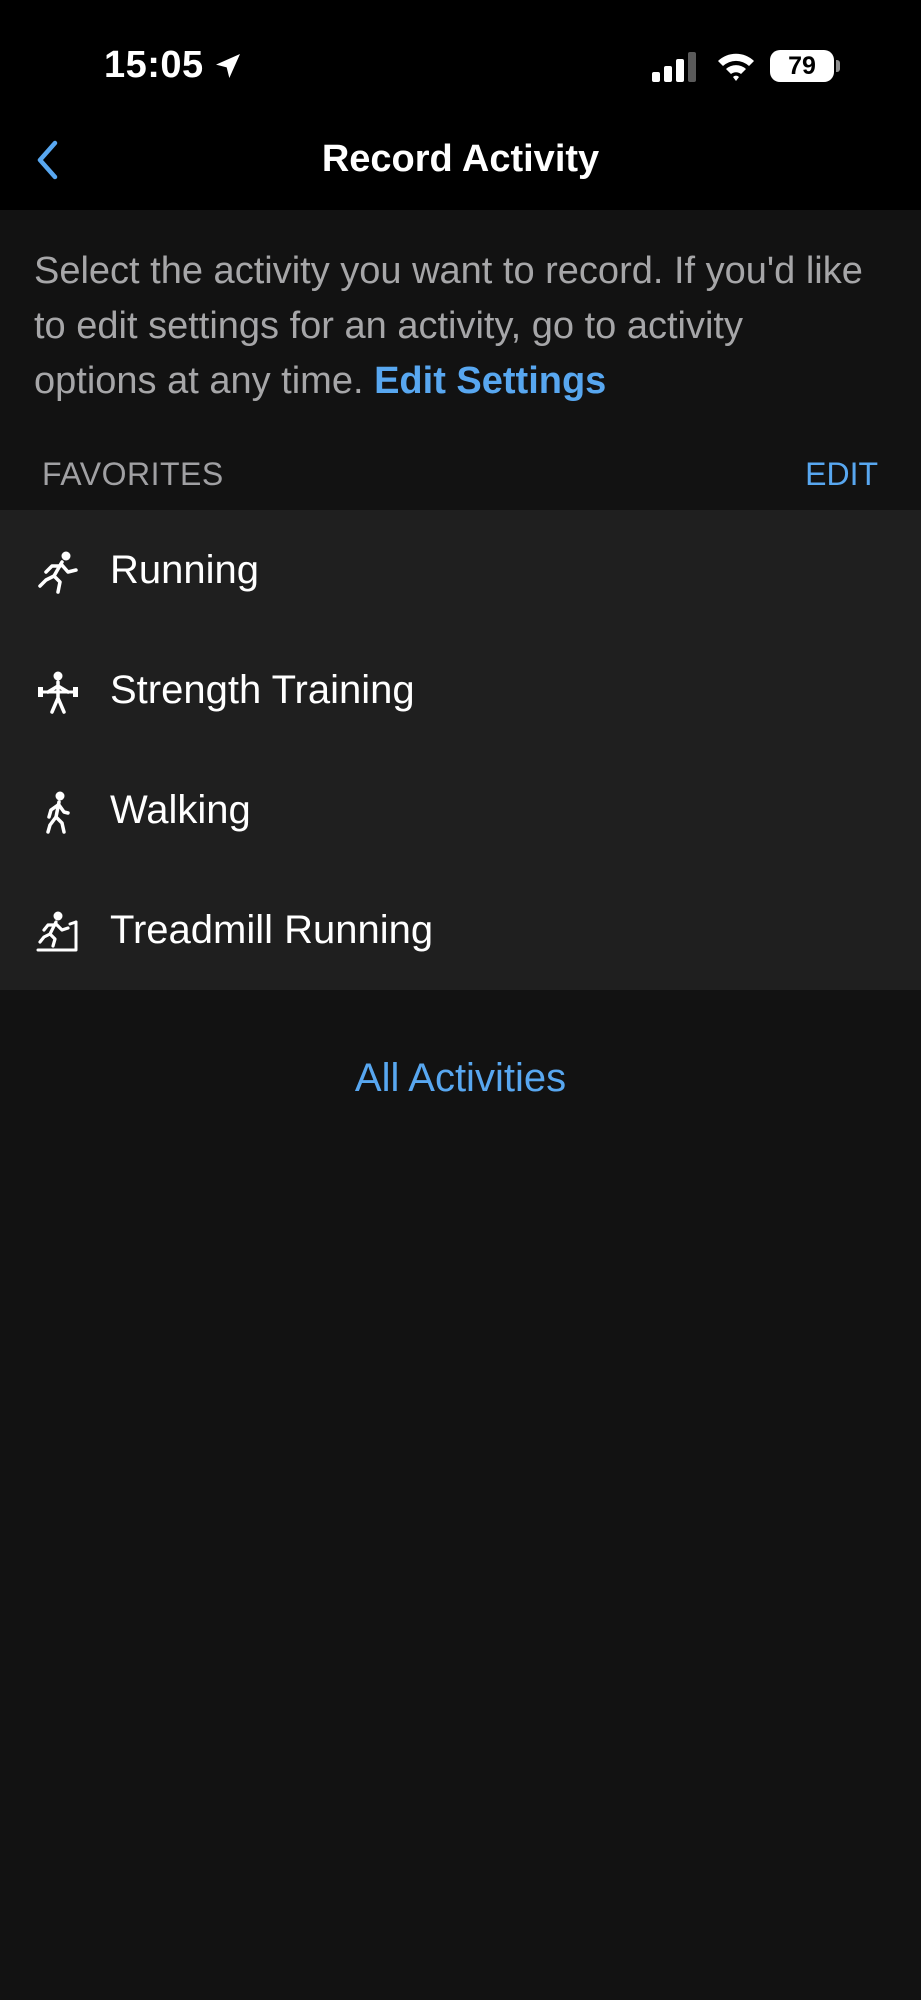 This screenshot has height=2000, width=921. What do you see at coordinates (841, 474) in the screenshot?
I see `favorites-edit-button: EDIT` at bounding box center [841, 474].